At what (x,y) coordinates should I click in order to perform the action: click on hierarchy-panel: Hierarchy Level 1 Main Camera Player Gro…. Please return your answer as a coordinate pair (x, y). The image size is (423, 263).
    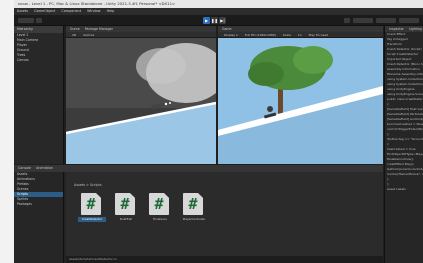
    Looking at the image, I should click on (39, 95).